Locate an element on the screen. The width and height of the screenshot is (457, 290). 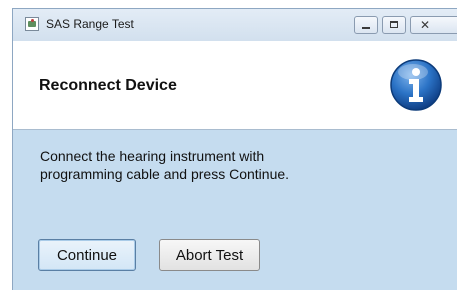
close-button: ✕ is located at coordinates (433, 25).